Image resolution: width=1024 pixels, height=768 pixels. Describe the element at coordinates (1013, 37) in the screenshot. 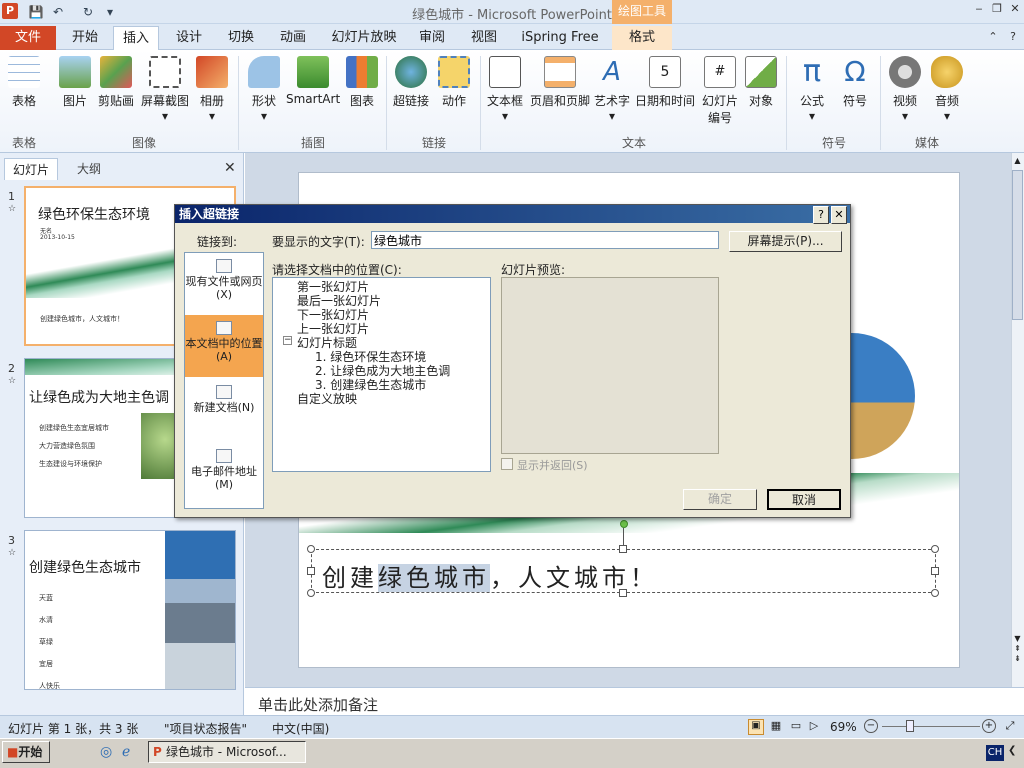

I see `help-icon: ?` at that location.